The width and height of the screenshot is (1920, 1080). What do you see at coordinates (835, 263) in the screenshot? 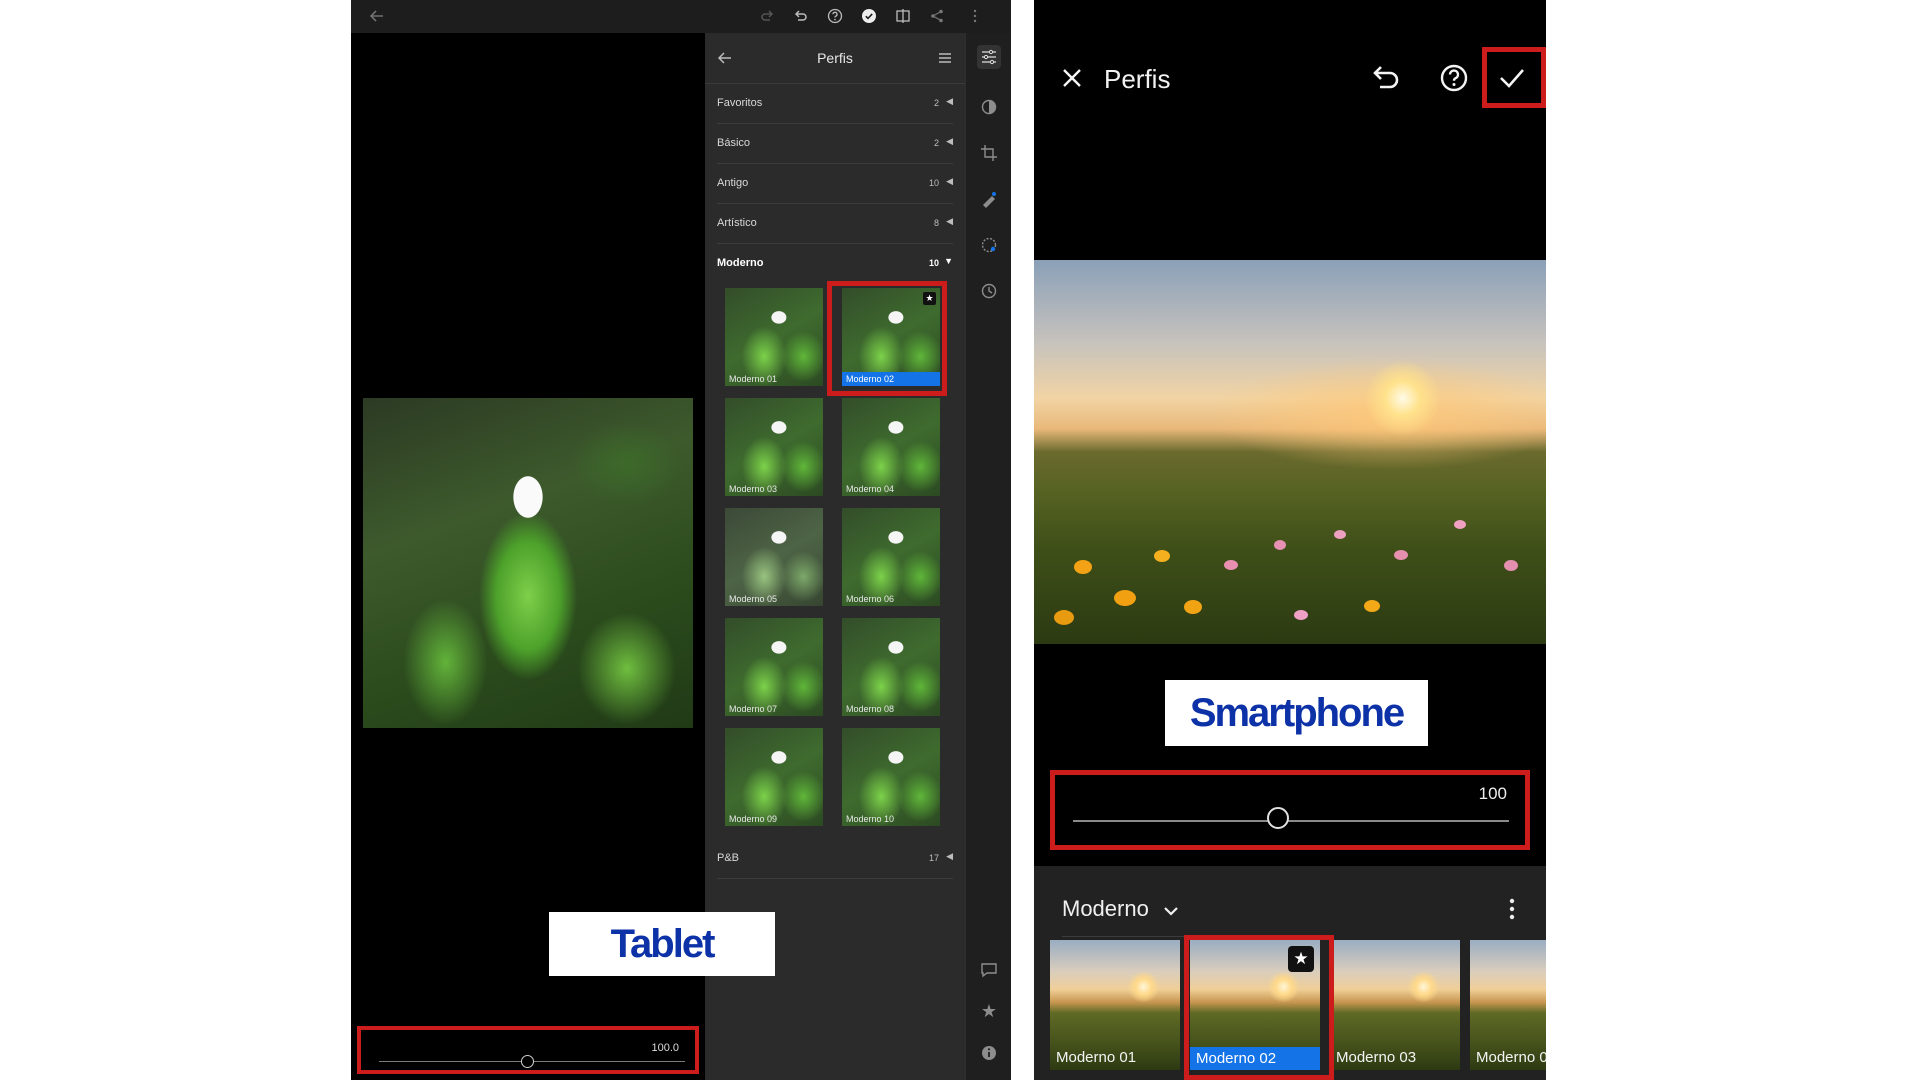
I see `category-moderno: Moderno 10 ▼` at bounding box center [835, 263].